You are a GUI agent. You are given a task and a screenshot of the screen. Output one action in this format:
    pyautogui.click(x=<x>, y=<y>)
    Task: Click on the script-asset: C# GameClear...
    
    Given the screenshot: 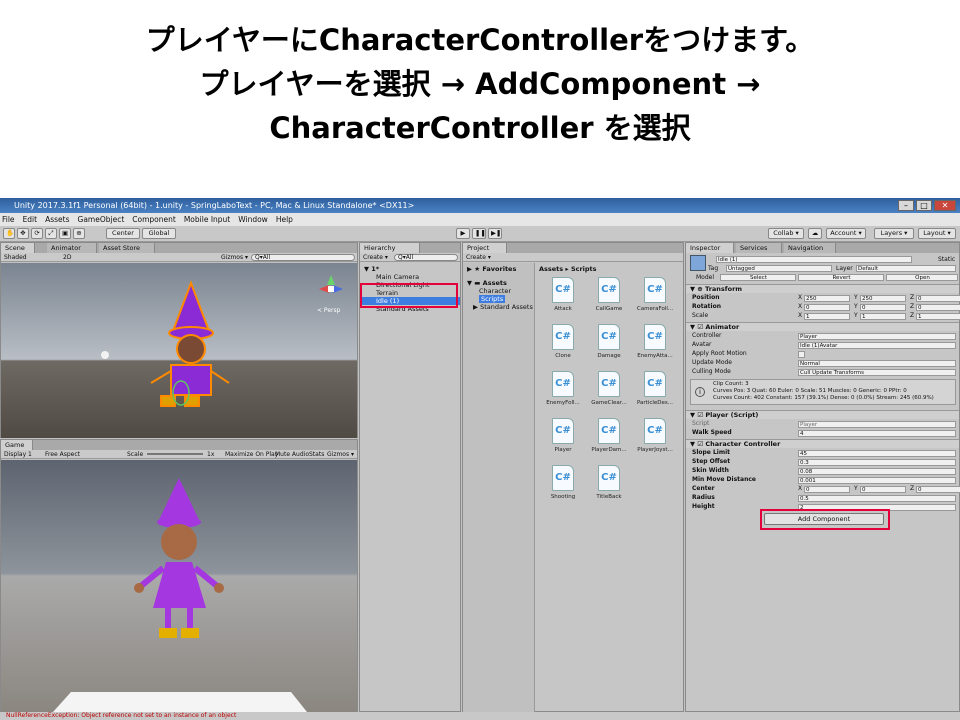 What is the action you would take?
    pyautogui.click(x=609, y=388)
    